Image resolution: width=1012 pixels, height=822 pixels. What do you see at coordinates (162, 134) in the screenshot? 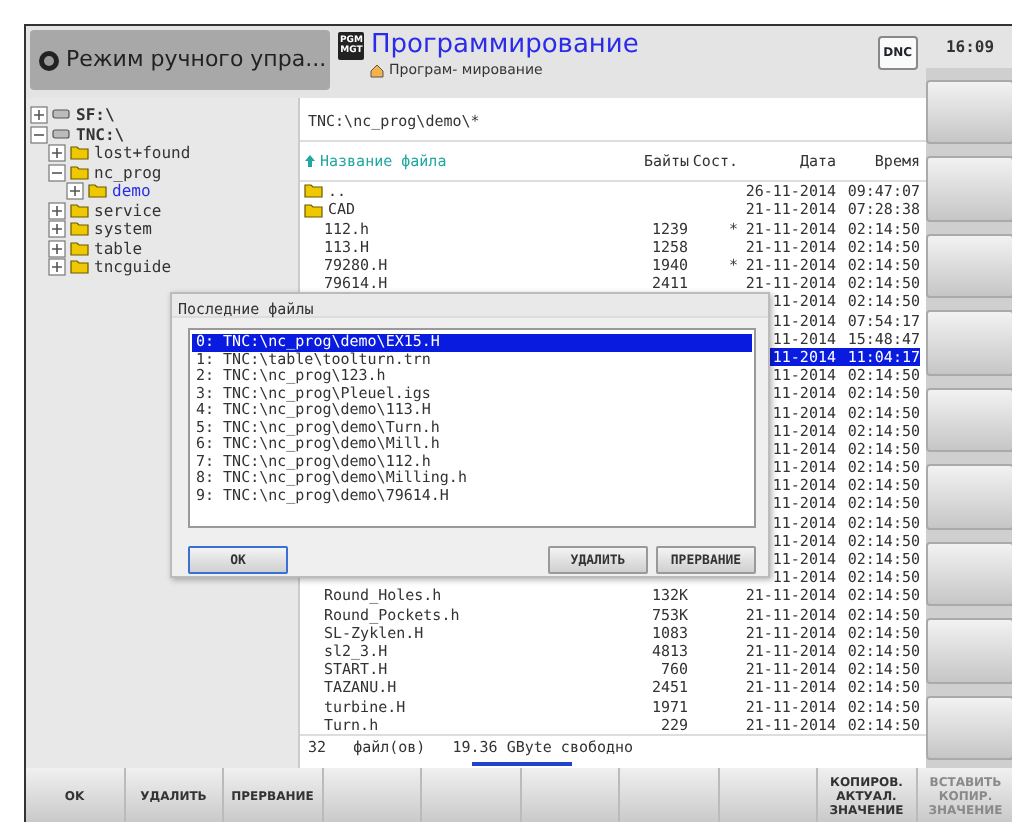
I see `tree-item: TNC:\` at bounding box center [162, 134].